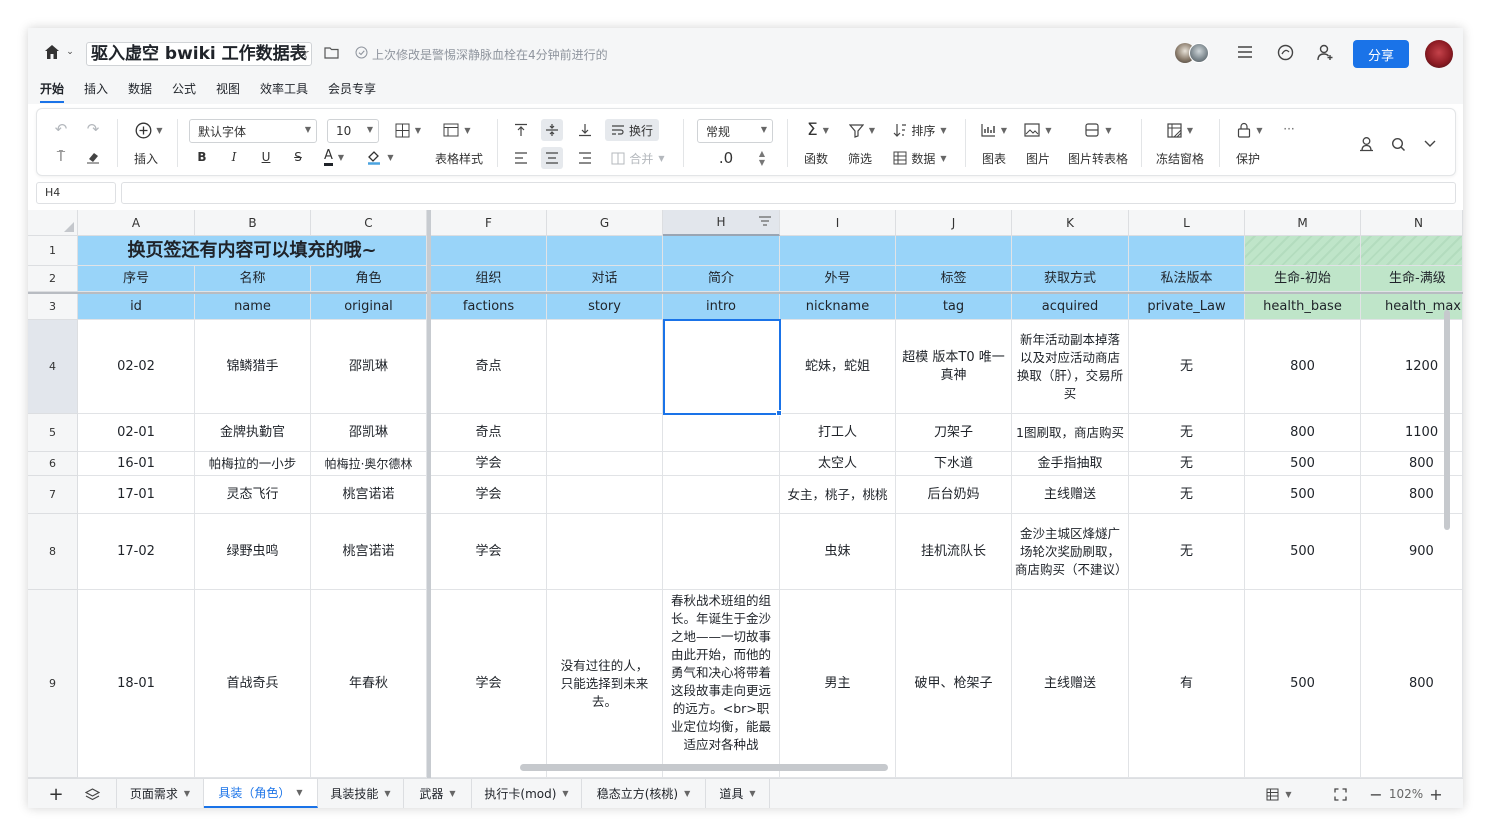 The width and height of the screenshot is (1491, 836). What do you see at coordinates (146, 158) in the screenshot?
I see `insert-label: 插入` at bounding box center [146, 158].